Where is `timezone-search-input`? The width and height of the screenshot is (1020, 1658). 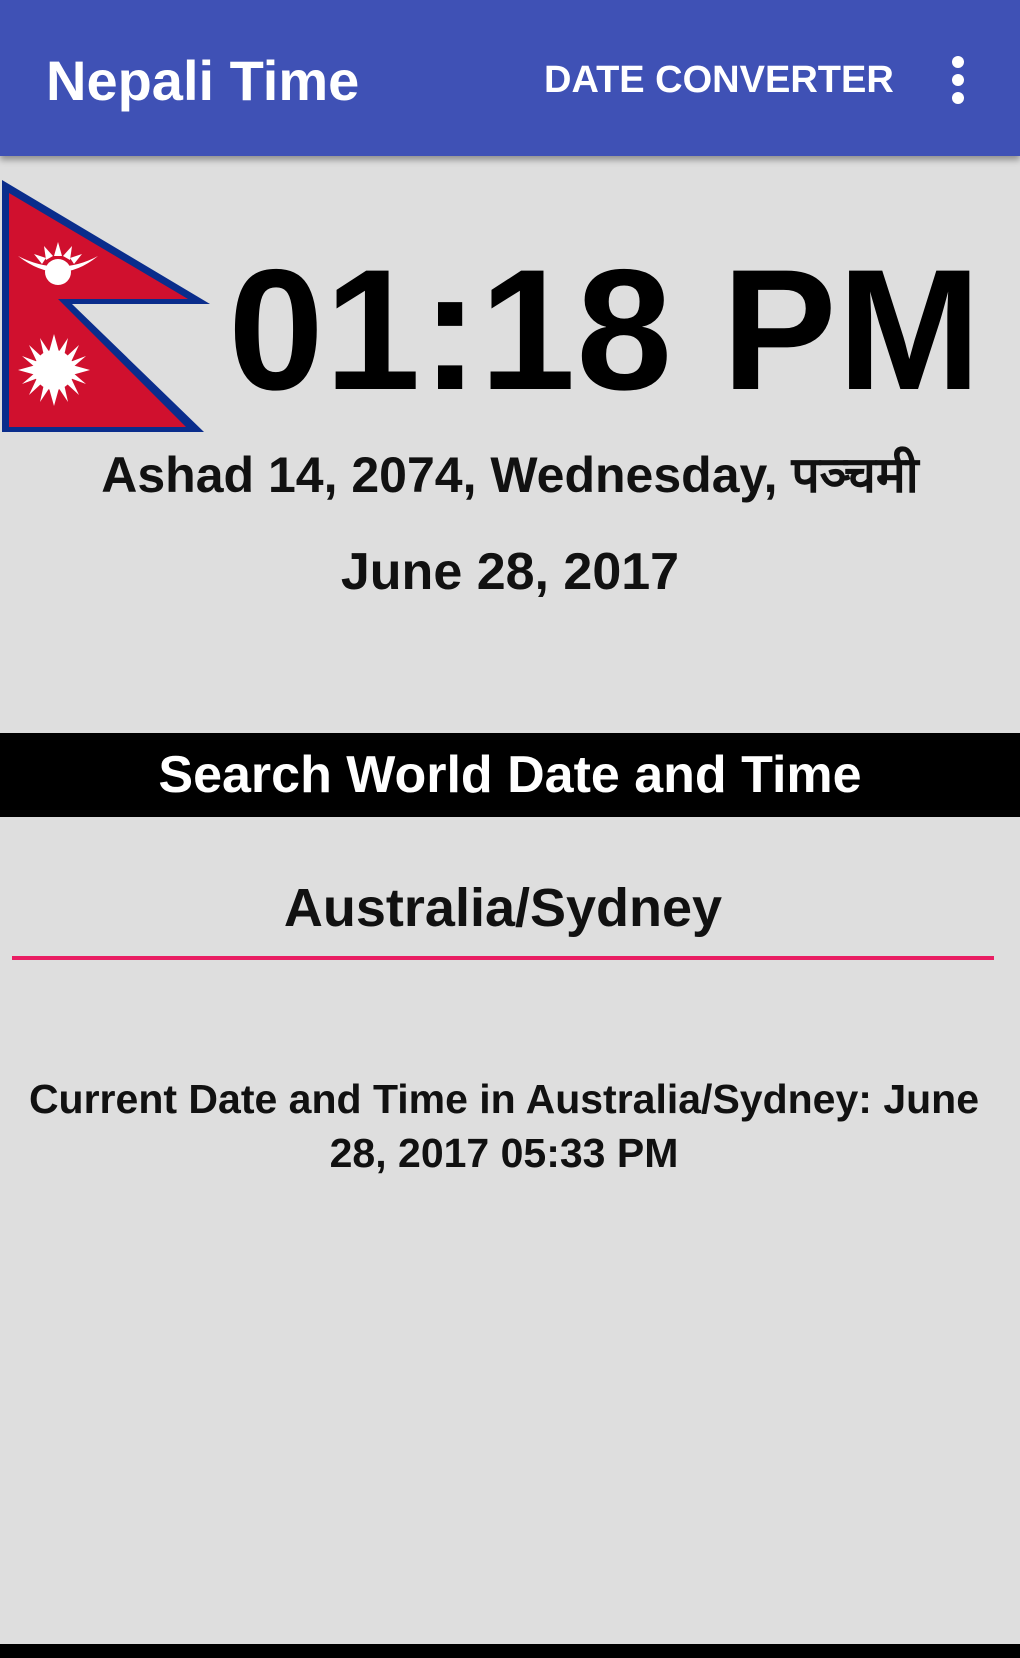
timezone-search-input is located at coordinates (503, 908).